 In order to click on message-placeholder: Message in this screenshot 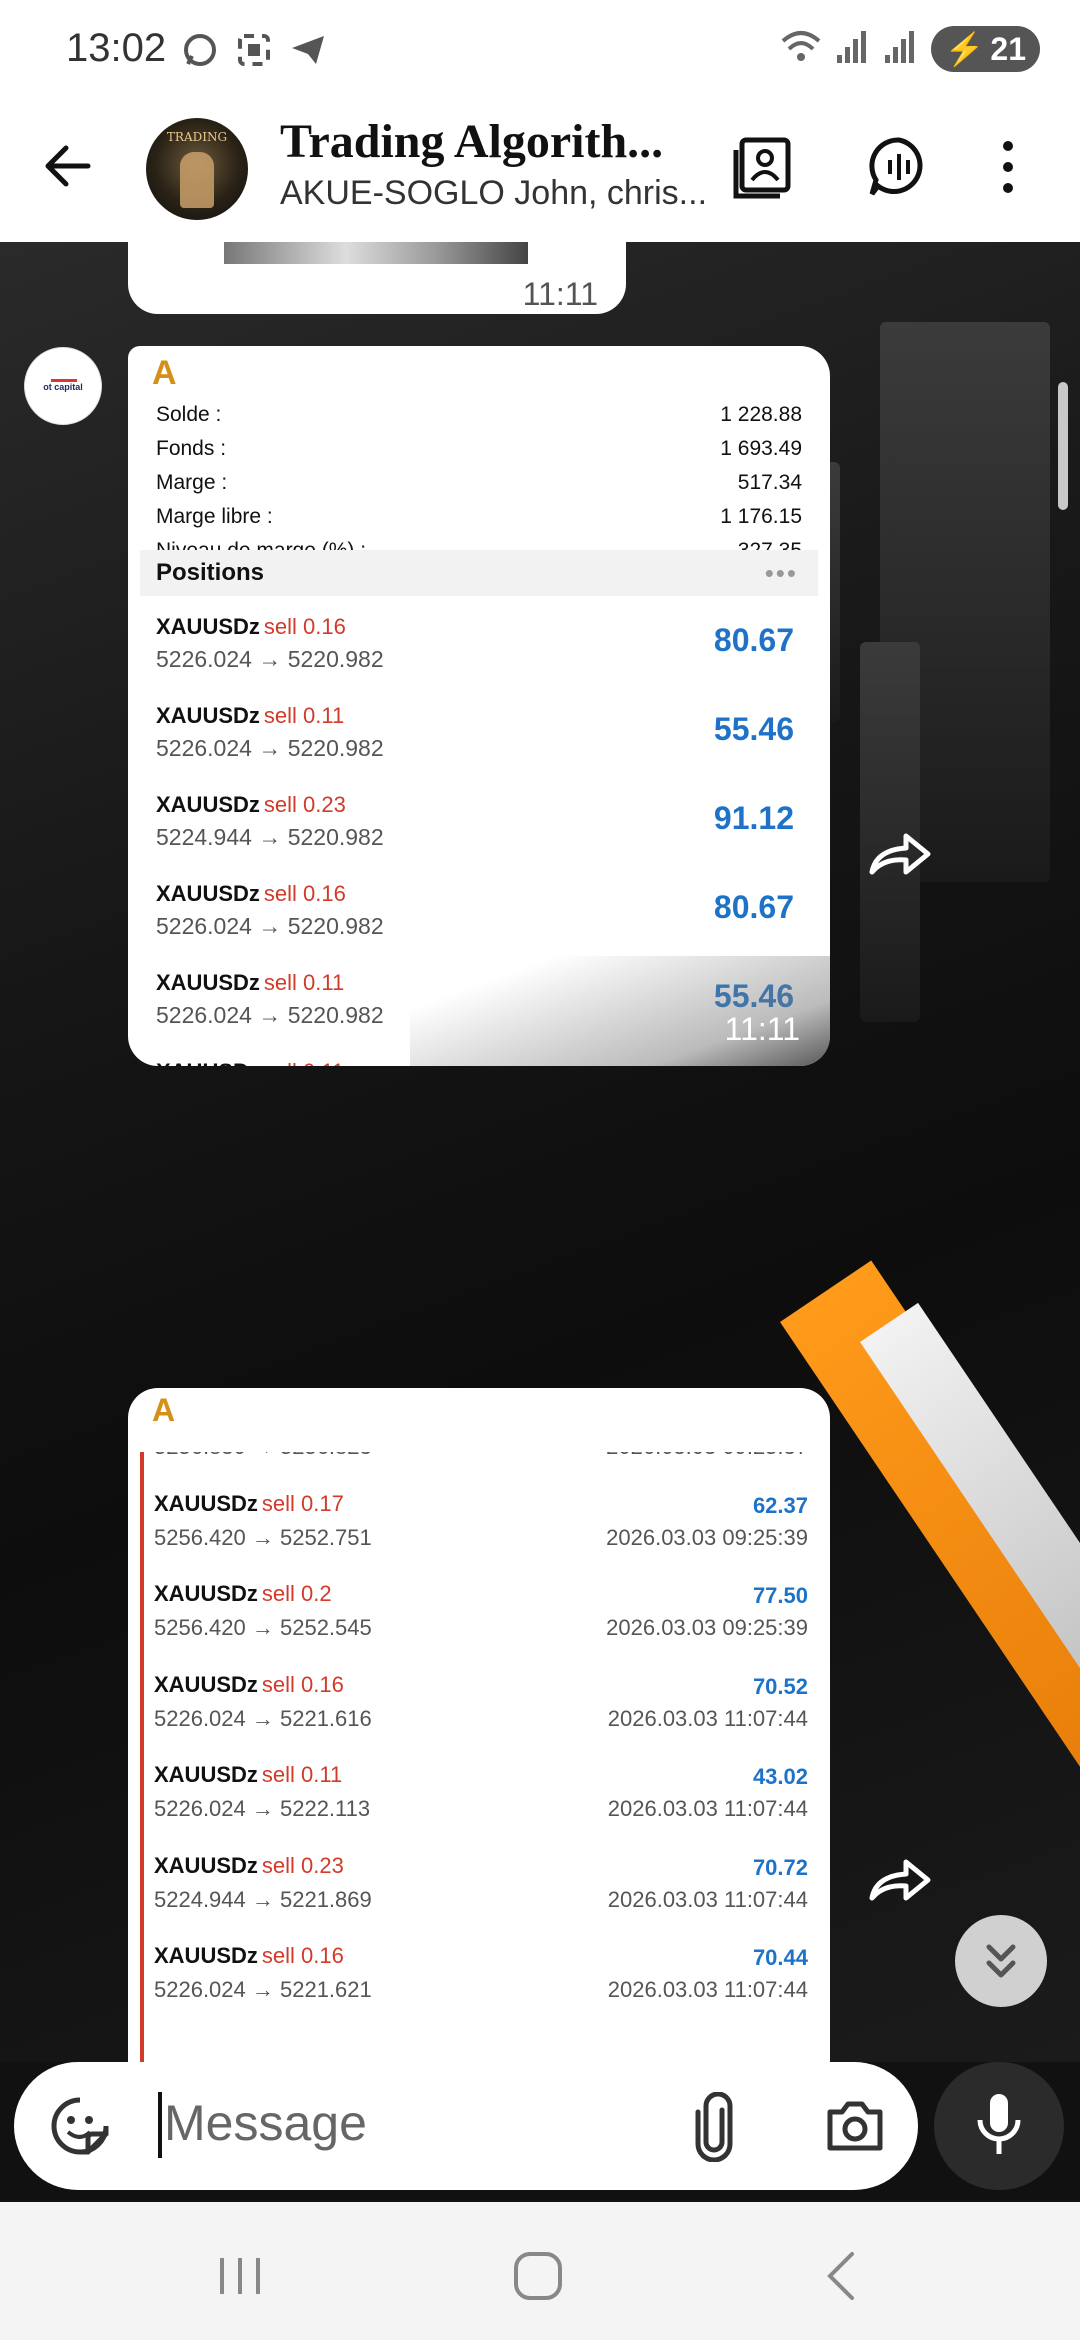, I will do `click(265, 2123)`.